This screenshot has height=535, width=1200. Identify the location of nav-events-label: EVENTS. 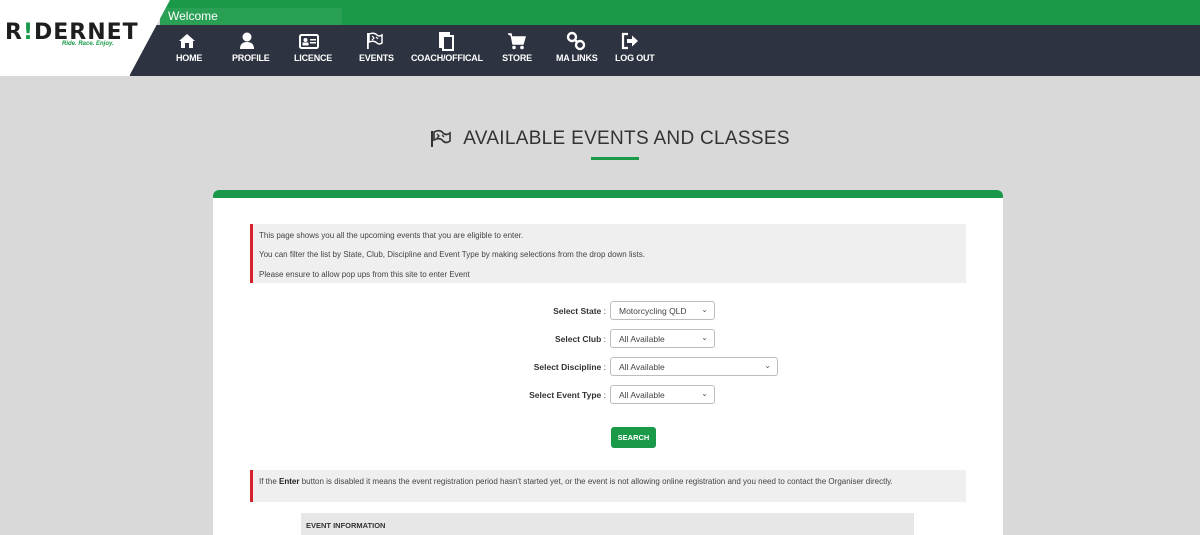
(376, 58).